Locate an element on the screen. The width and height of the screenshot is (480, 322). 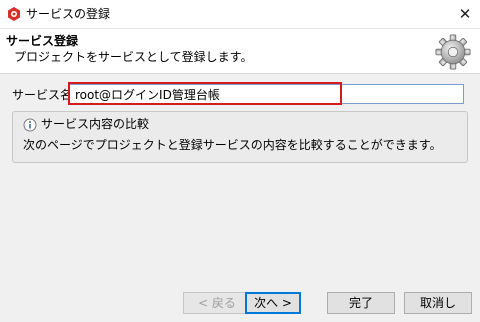
page-title: サービス登録 is located at coordinates (42, 41).